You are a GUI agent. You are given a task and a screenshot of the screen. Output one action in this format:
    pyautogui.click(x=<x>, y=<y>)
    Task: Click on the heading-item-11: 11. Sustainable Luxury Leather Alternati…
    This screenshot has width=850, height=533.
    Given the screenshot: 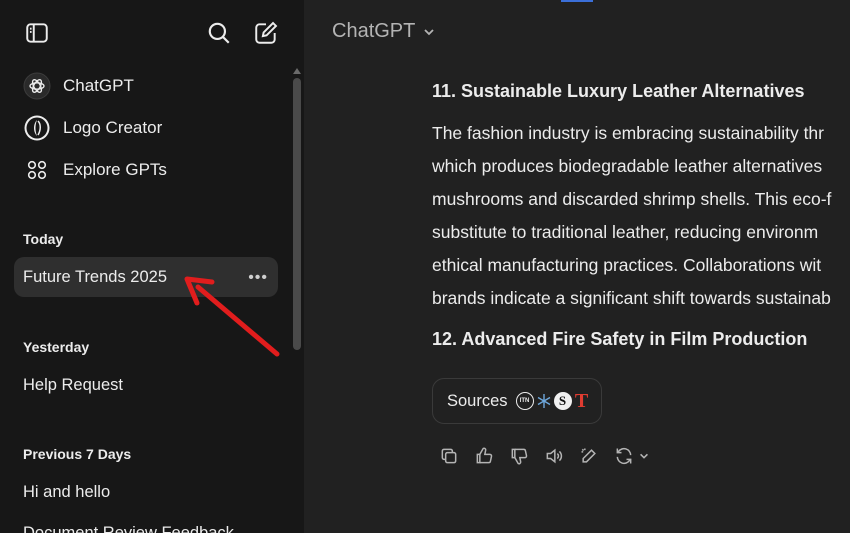 What is the action you would take?
    pyautogui.click(x=618, y=91)
    